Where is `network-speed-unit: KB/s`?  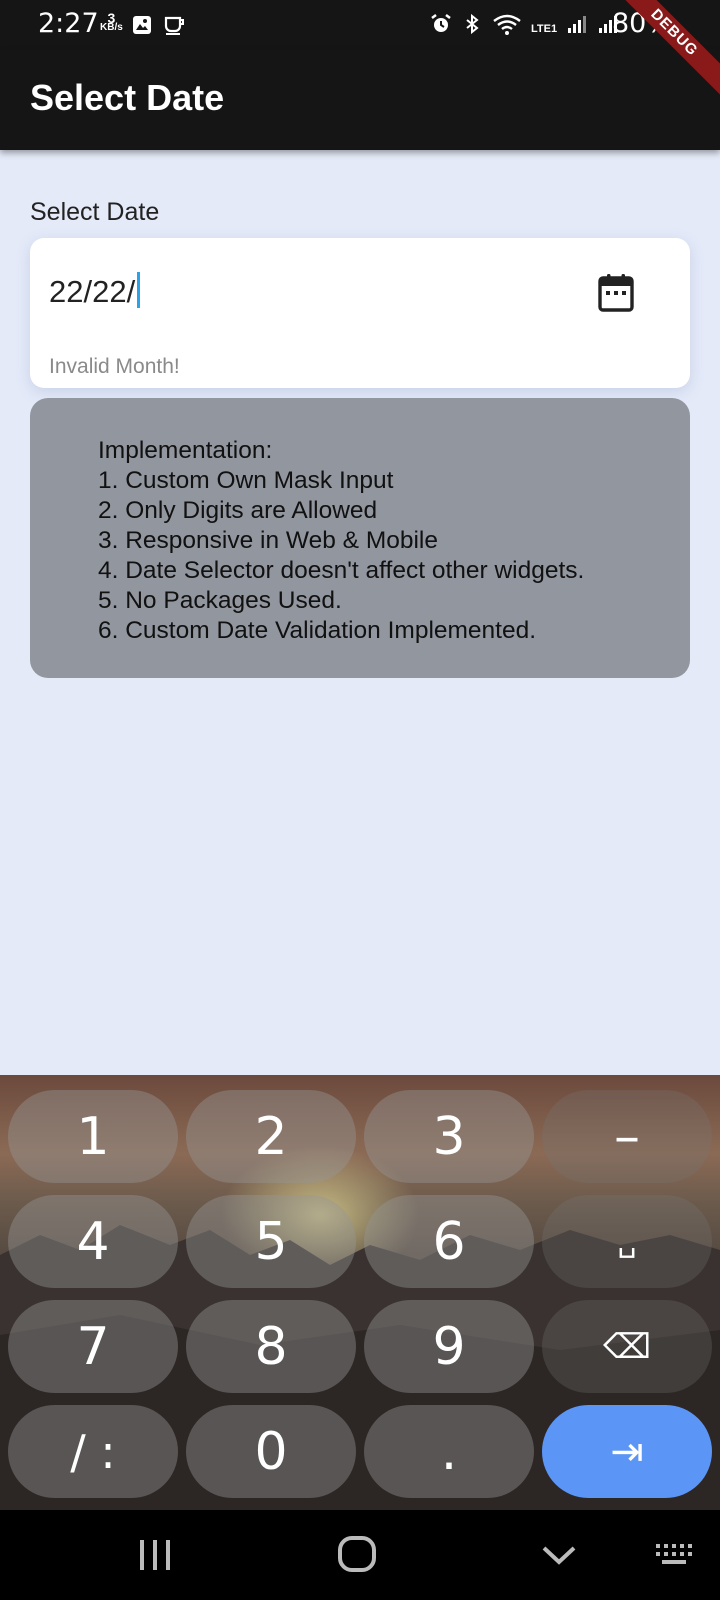
network-speed-unit: KB/s is located at coordinates (111, 27).